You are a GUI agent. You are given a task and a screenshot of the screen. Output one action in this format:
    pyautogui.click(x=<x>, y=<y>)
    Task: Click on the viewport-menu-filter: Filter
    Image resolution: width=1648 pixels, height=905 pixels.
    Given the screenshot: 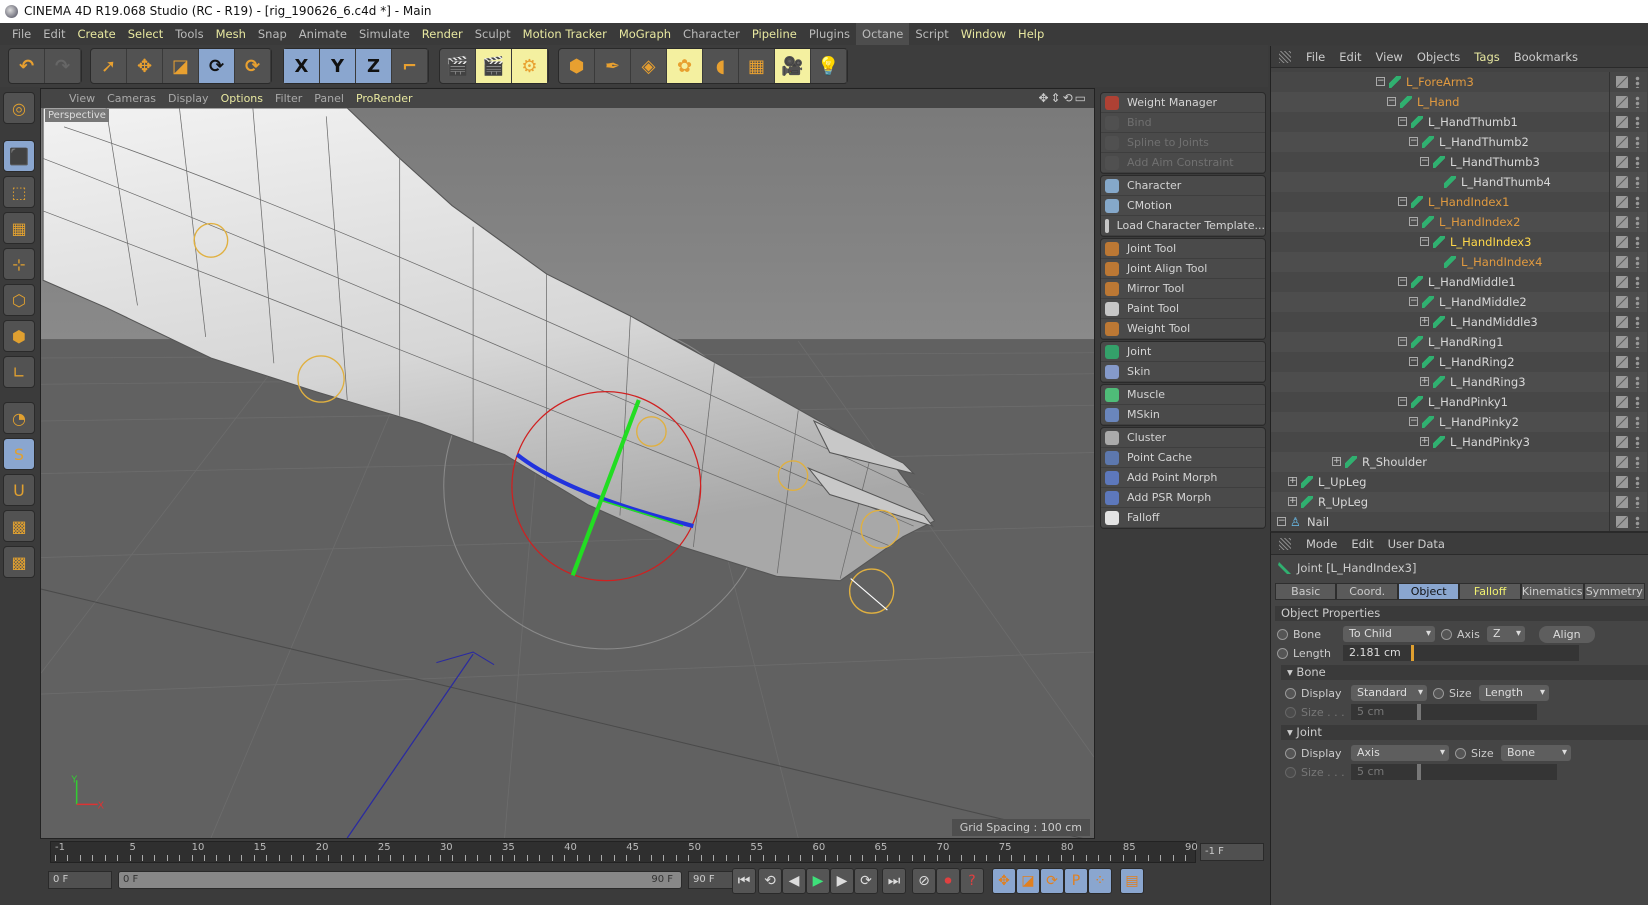 What is the action you would take?
    pyautogui.click(x=288, y=98)
    